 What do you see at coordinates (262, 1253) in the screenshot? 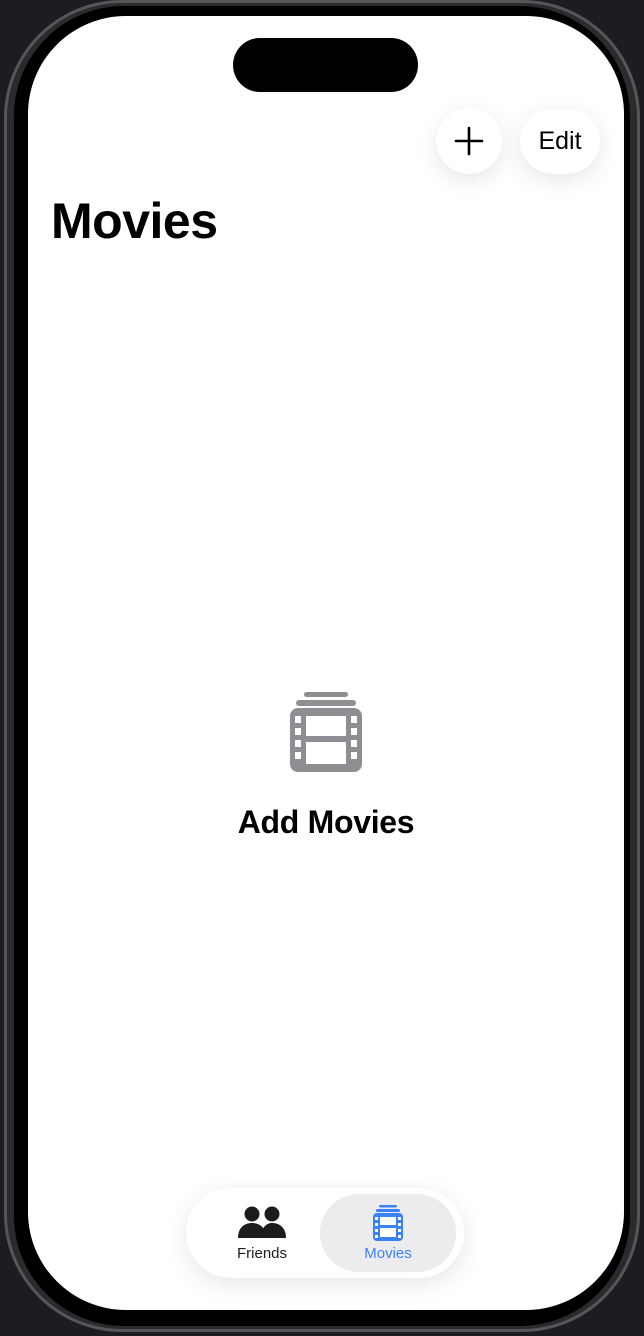
I see `tab-friends-label: Friends` at bounding box center [262, 1253].